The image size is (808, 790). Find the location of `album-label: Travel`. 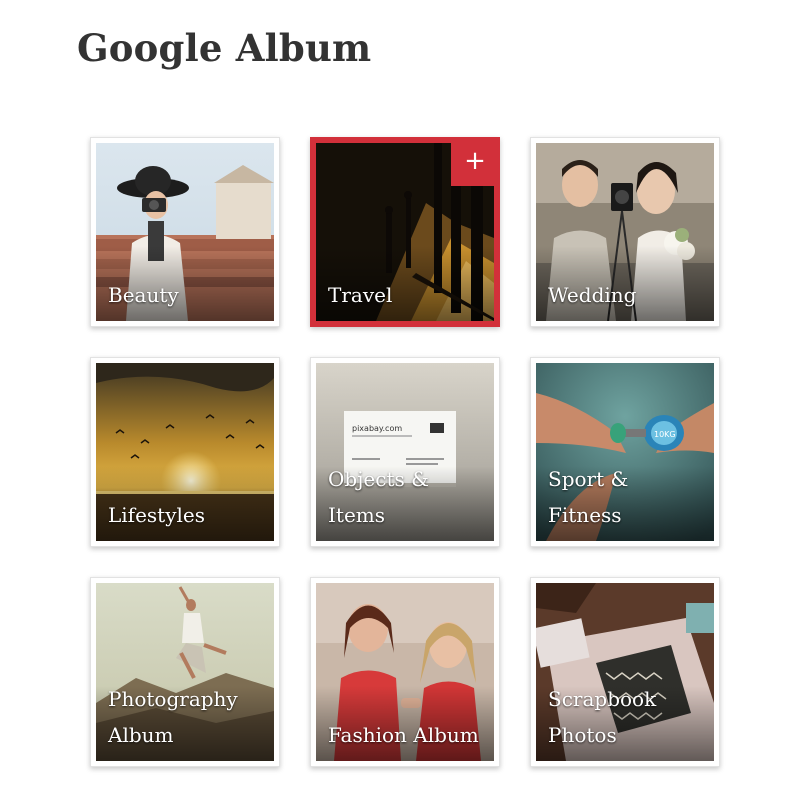

album-label: Travel is located at coordinates (360, 295).